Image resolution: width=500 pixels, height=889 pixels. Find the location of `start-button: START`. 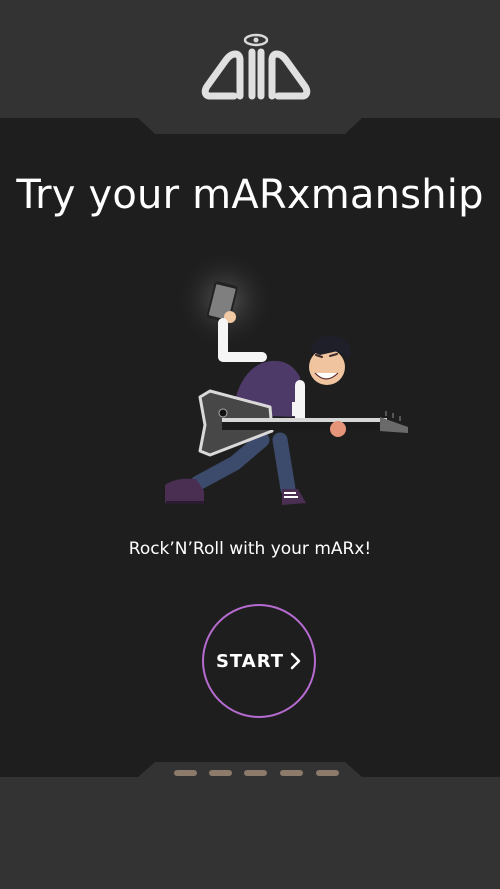

start-button: START is located at coordinates (259, 661).